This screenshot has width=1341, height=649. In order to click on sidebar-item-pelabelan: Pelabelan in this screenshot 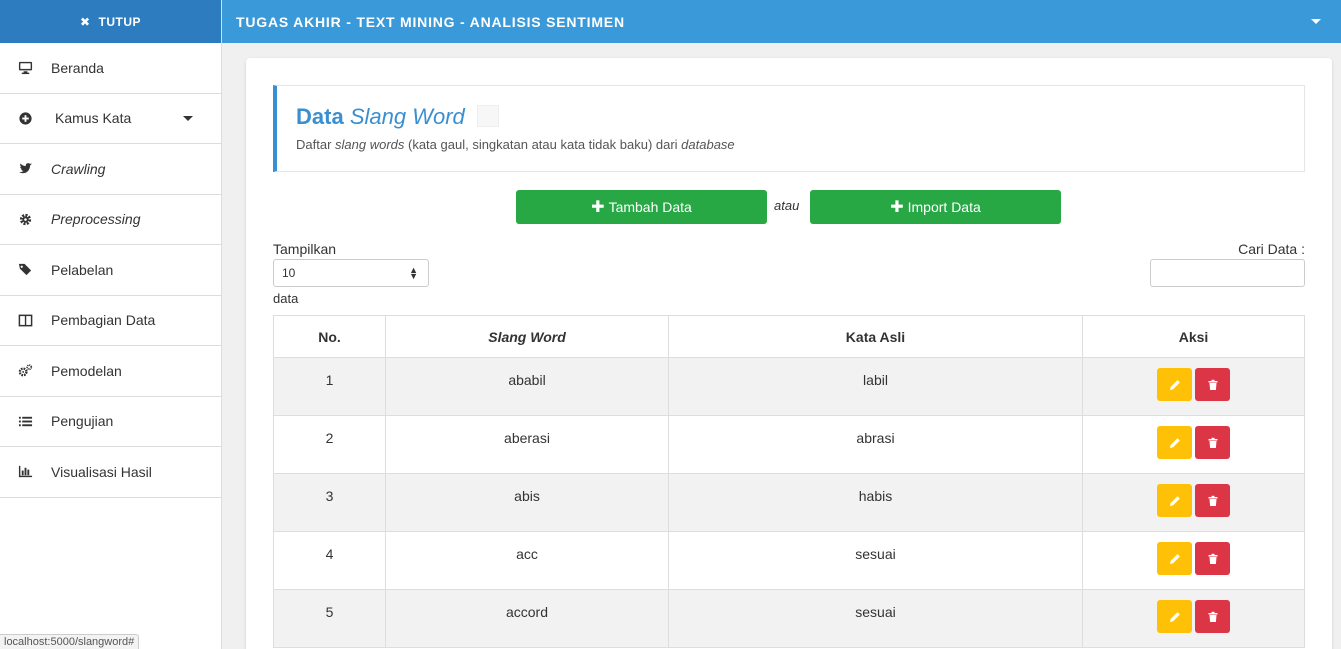, I will do `click(110, 270)`.